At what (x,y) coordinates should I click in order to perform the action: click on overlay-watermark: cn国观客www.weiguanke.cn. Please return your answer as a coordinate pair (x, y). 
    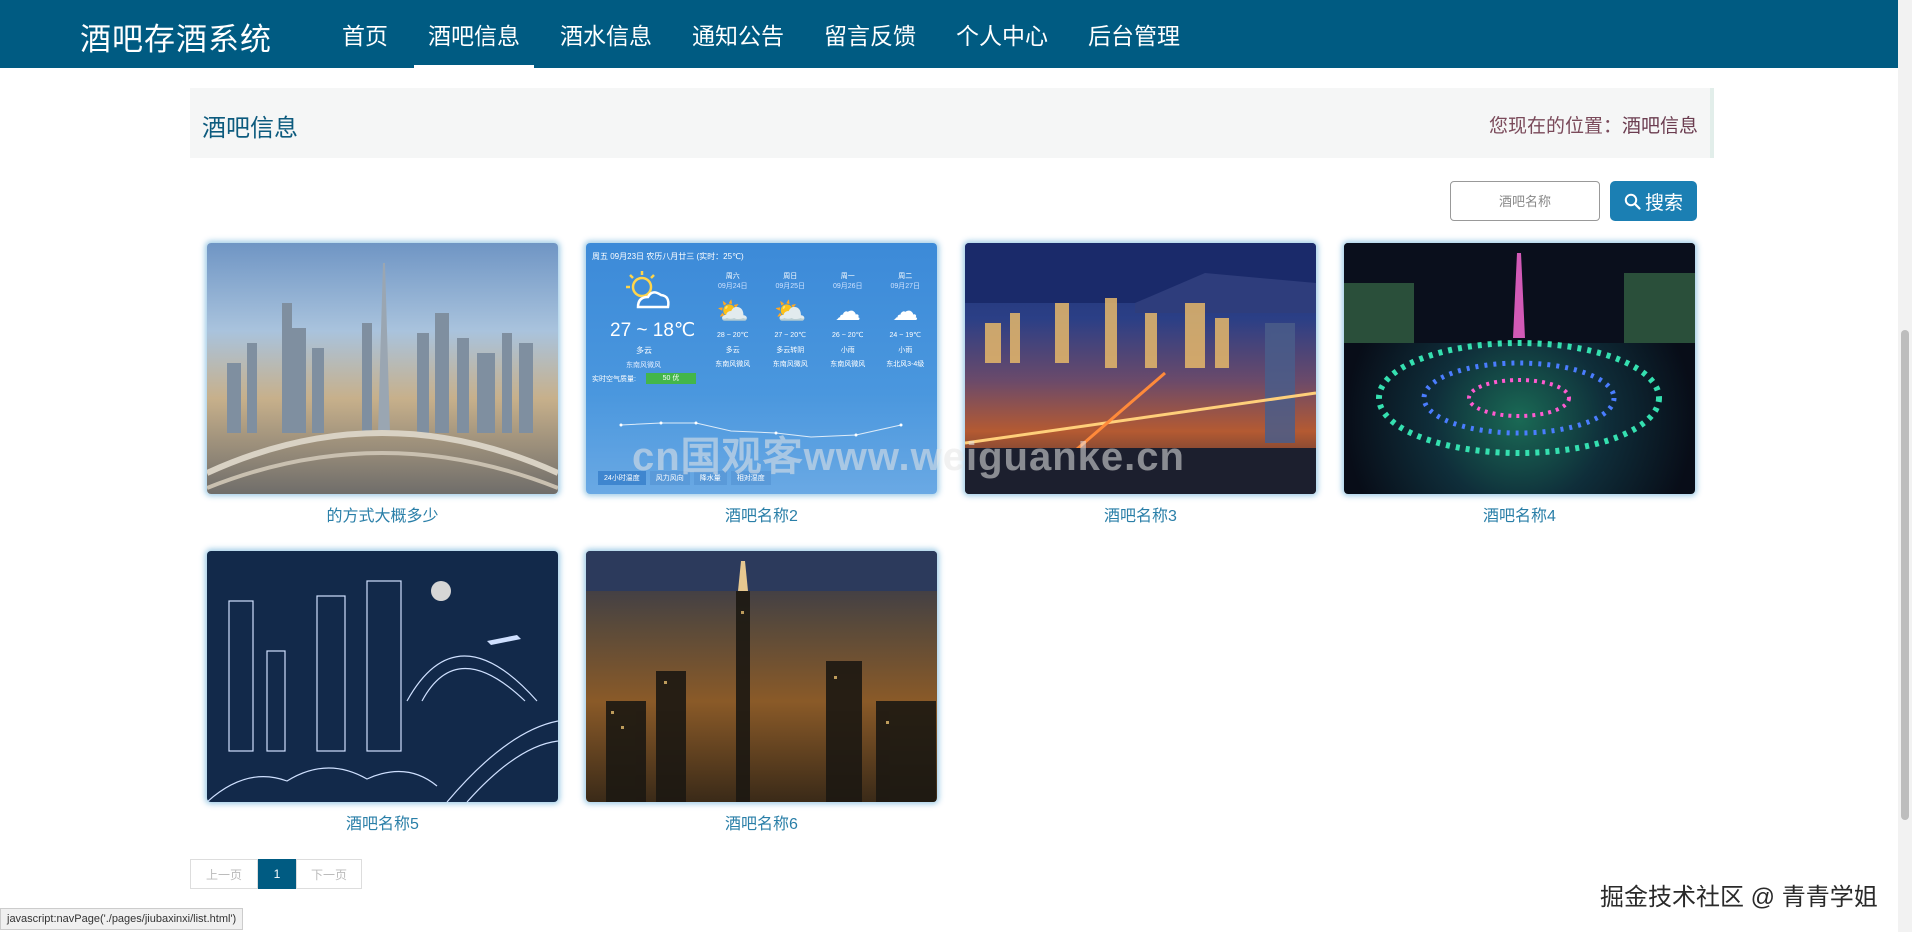
    Looking at the image, I should click on (908, 457).